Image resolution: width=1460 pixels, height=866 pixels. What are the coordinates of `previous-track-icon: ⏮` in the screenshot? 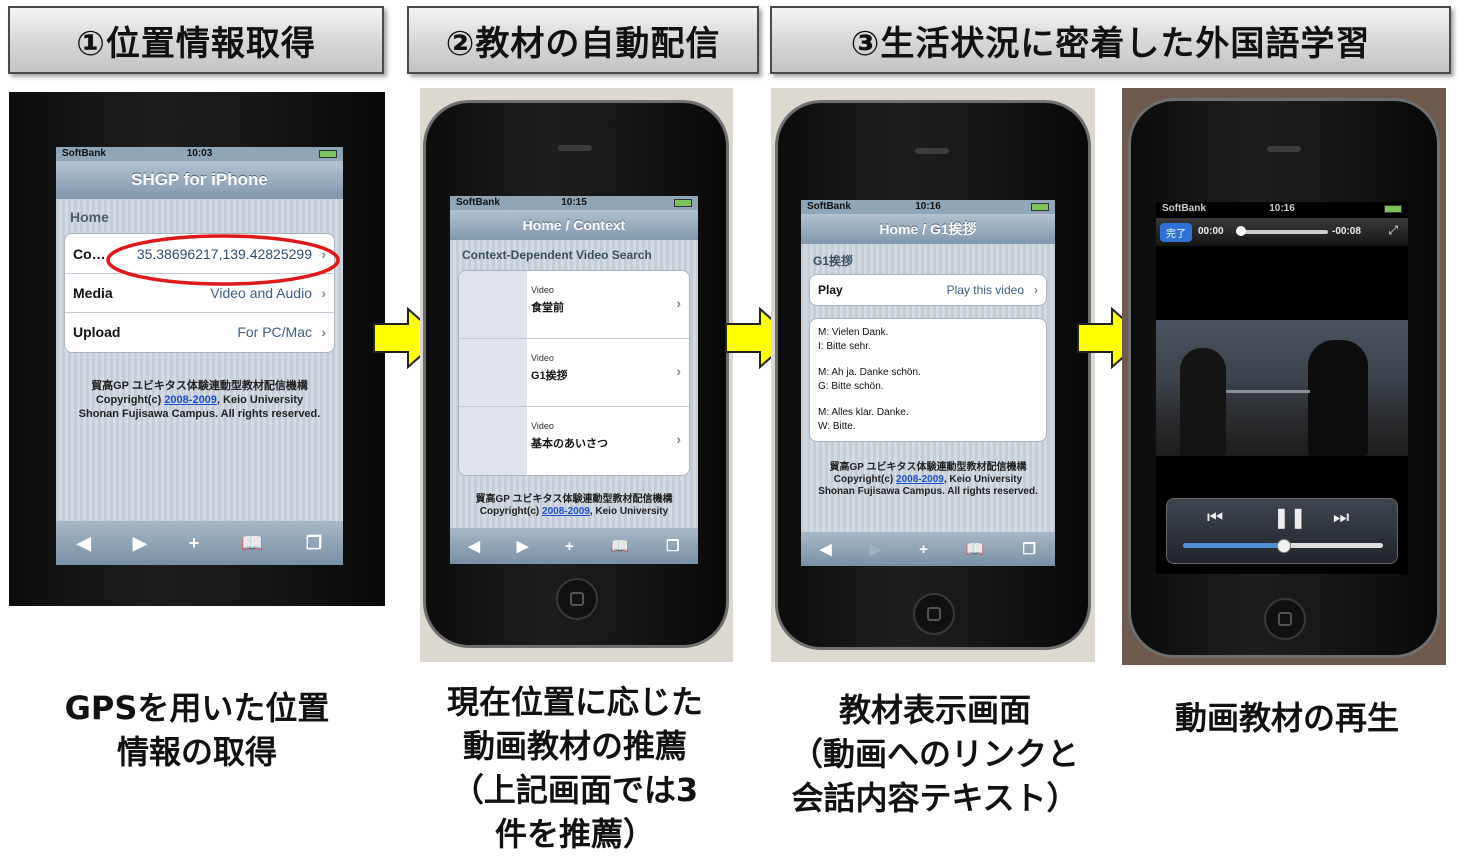 It's located at (1215, 517).